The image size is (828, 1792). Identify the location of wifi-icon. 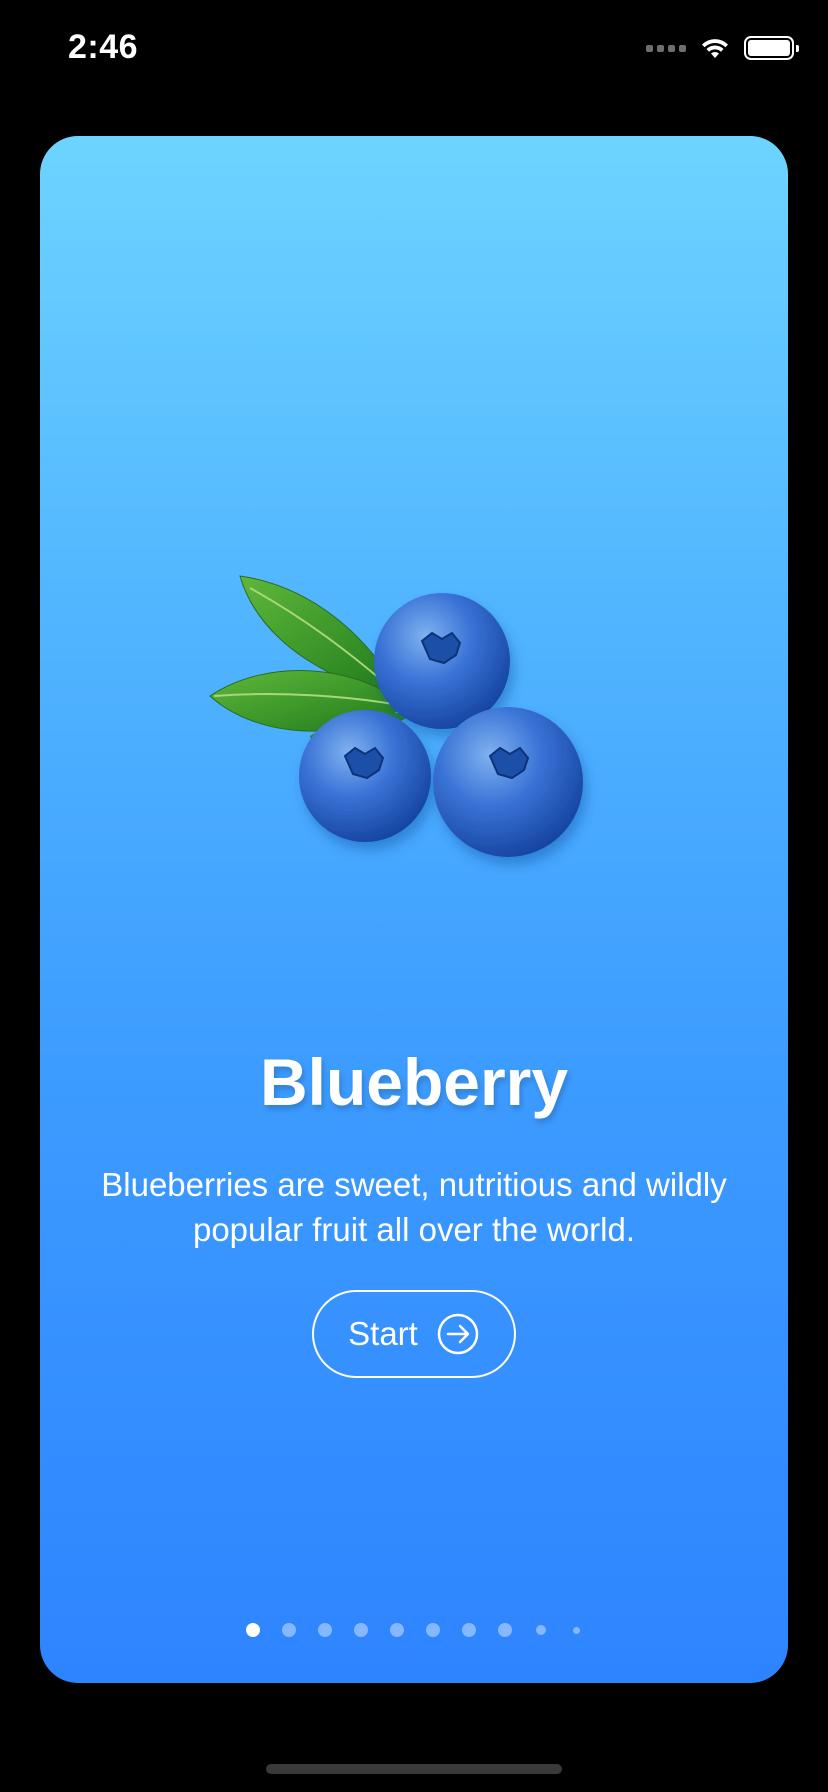
(715, 48).